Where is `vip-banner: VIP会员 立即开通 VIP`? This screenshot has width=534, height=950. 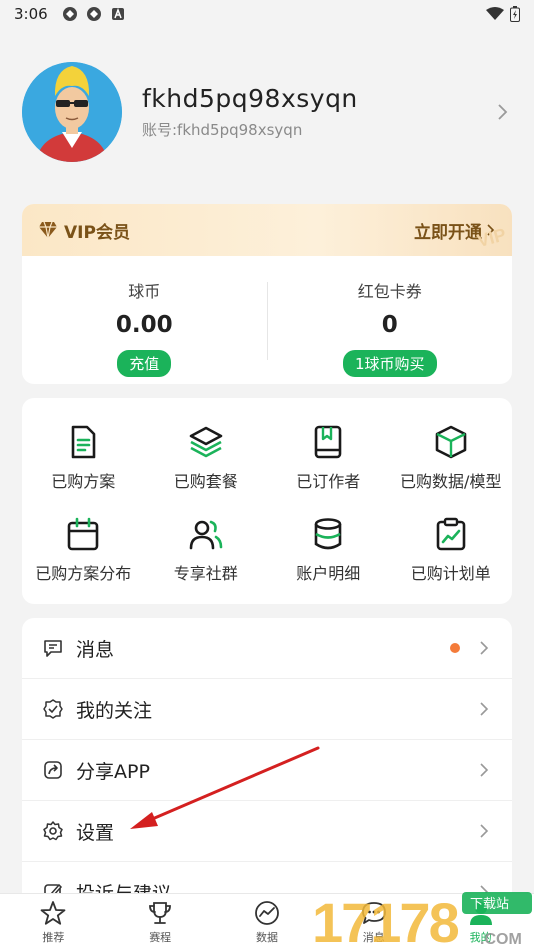 vip-banner: VIP会员 立即开通 VIP is located at coordinates (267, 230).